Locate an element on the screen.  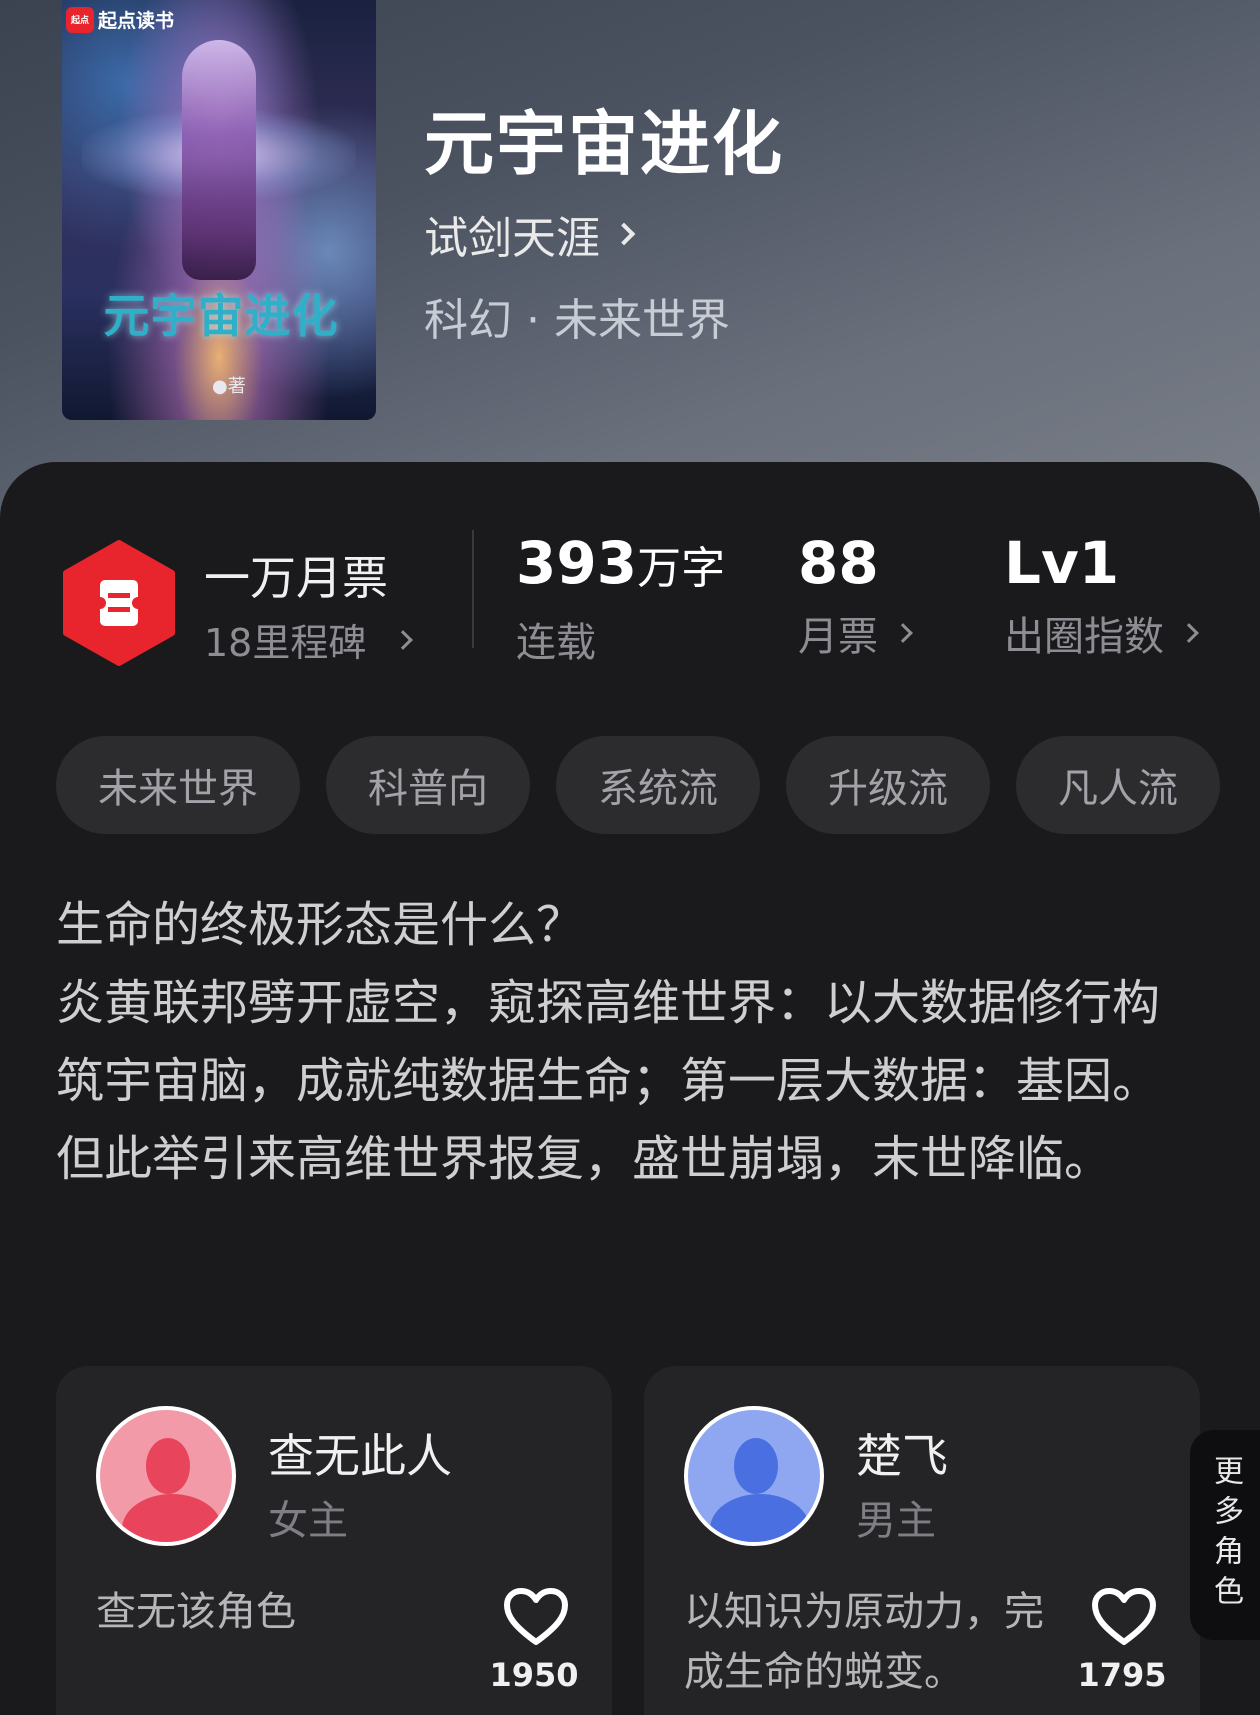
tag-list: 未来世界 科普向 系统流 升级流 凡人流 is located at coordinates (638, 785).